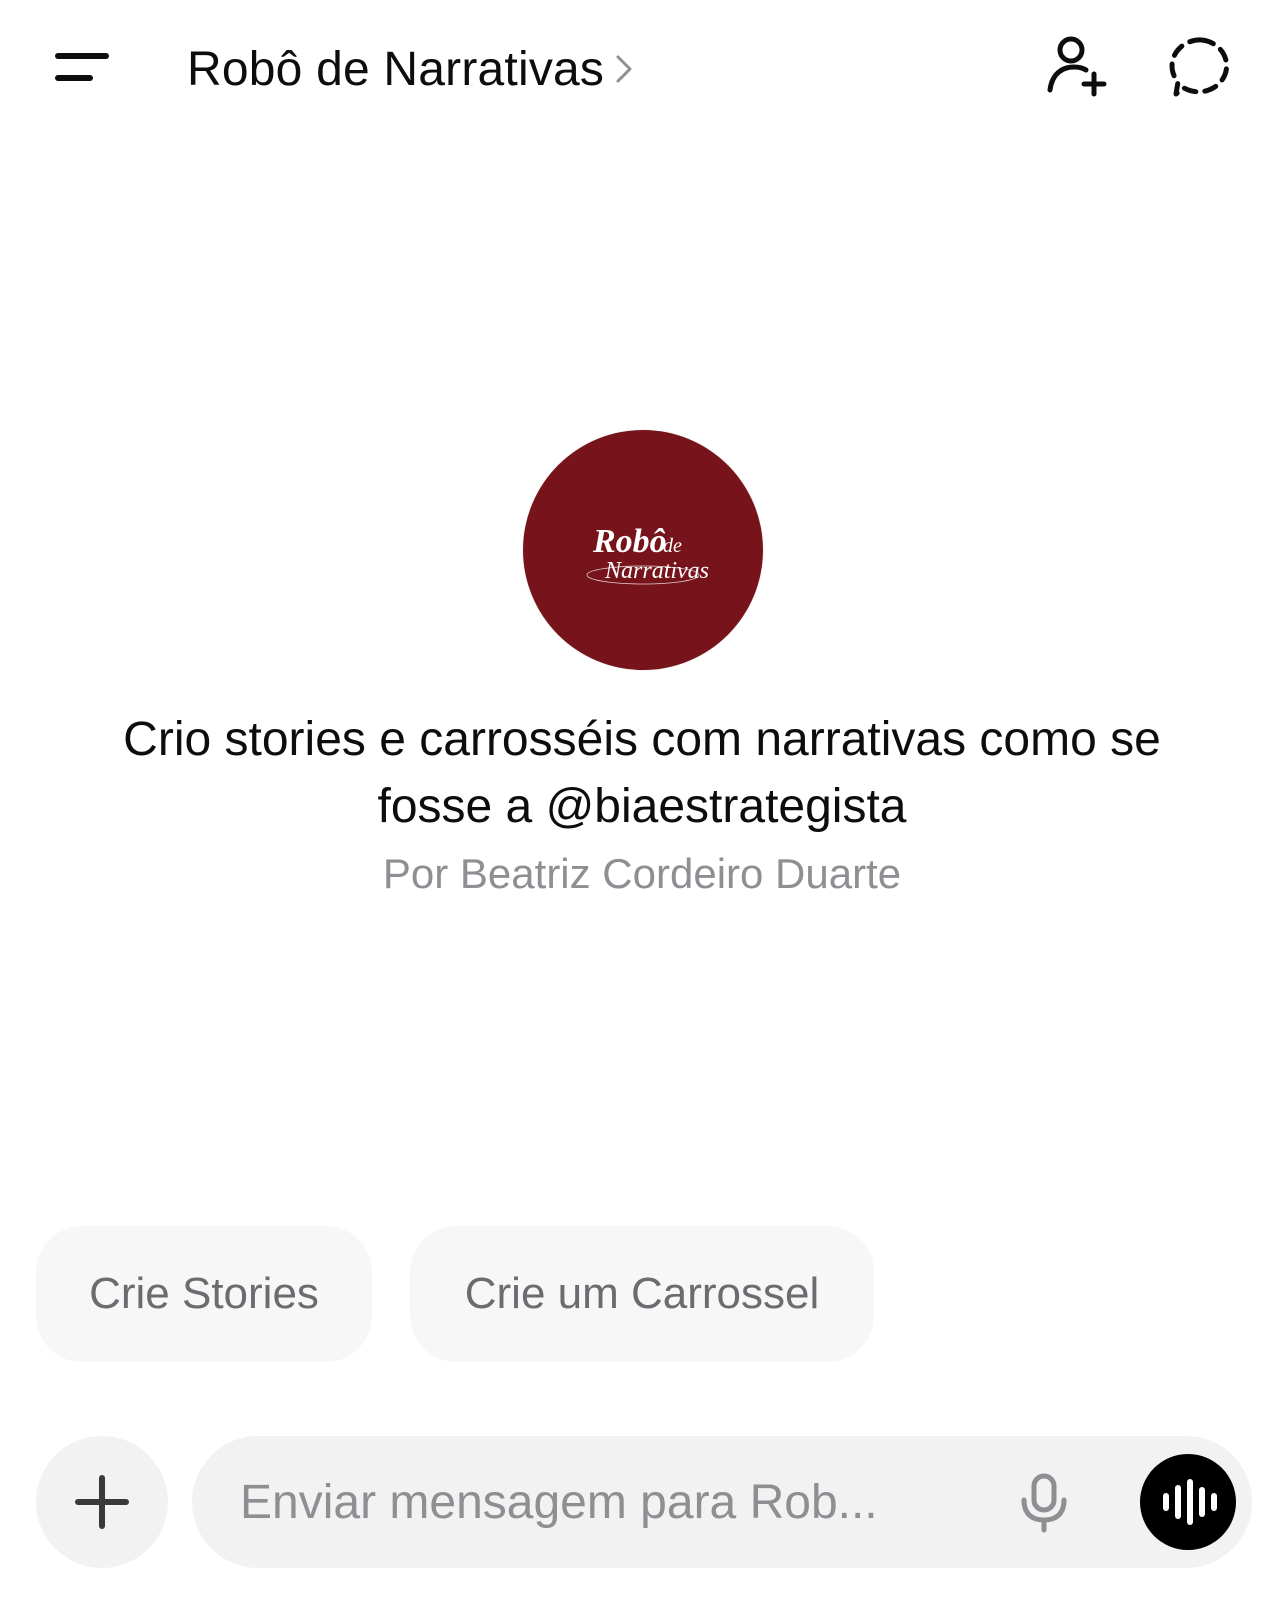 The height and width of the screenshot is (1599, 1284). I want to click on gpt-author: Por Beatriz Cordeiro Duarte, so click(642, 873).